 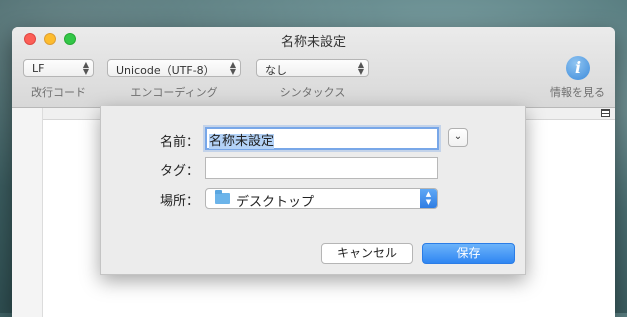 I want to click on syntax-popup: なし ▲ ▼, so click(x=312, y=68).